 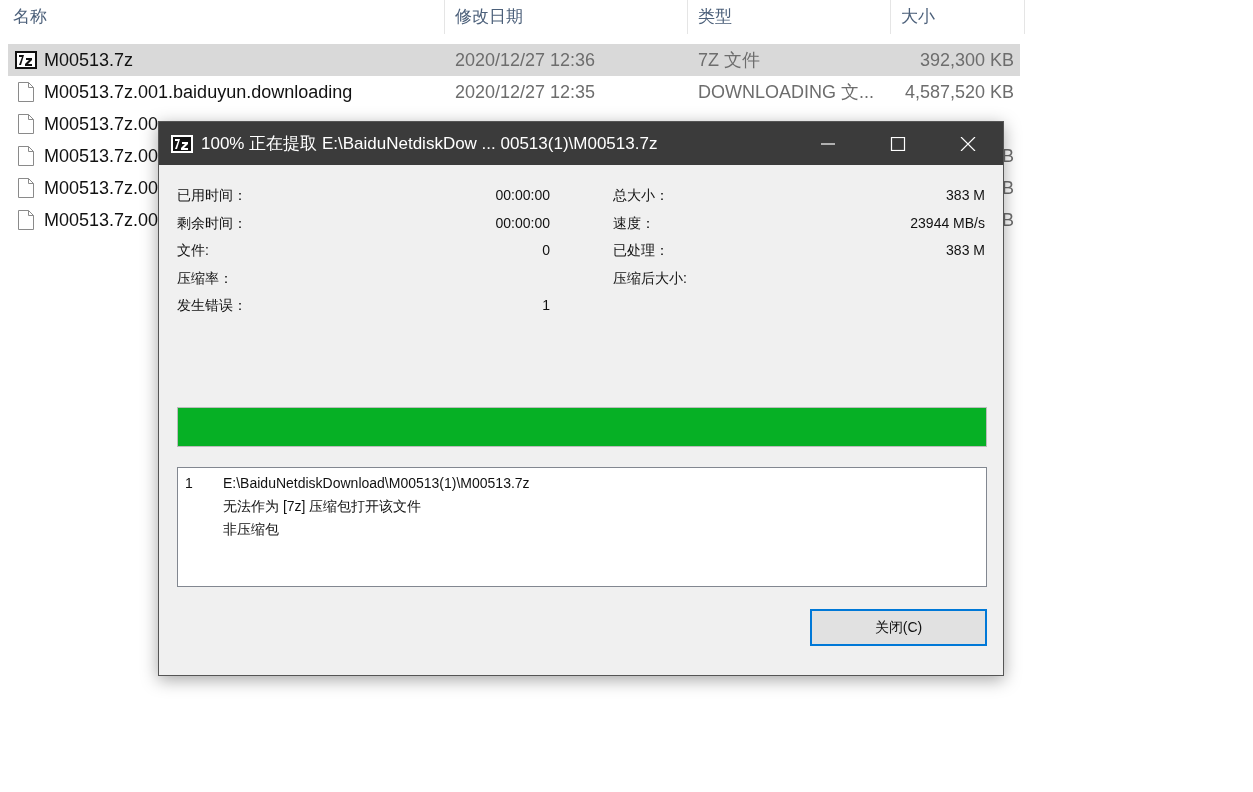 What do you see at coordinates (212, 305) in the screenshot?
I see `stat-label: 发生错误：` at bounding box center [212, 305].